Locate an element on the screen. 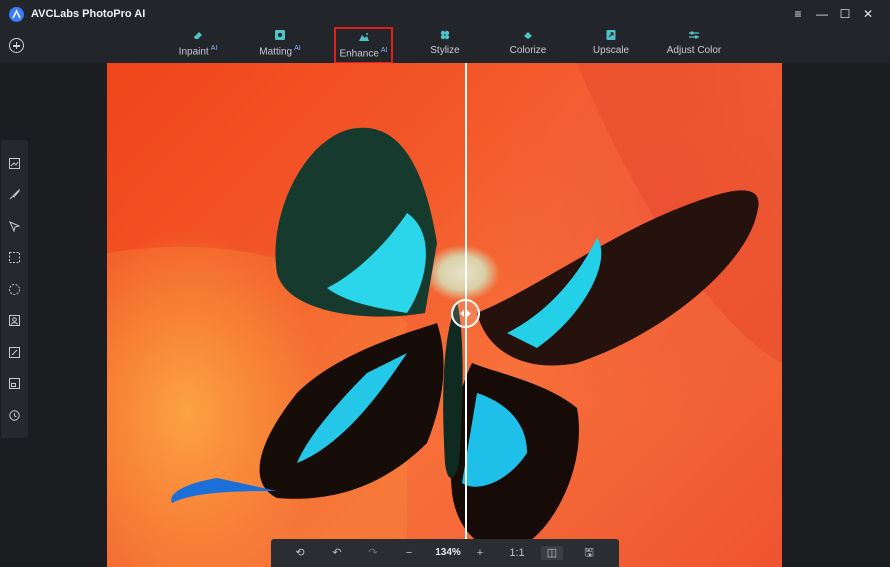 This screenshot has width=890, height=567. sliders-icon is located at coordinates (694, 35).